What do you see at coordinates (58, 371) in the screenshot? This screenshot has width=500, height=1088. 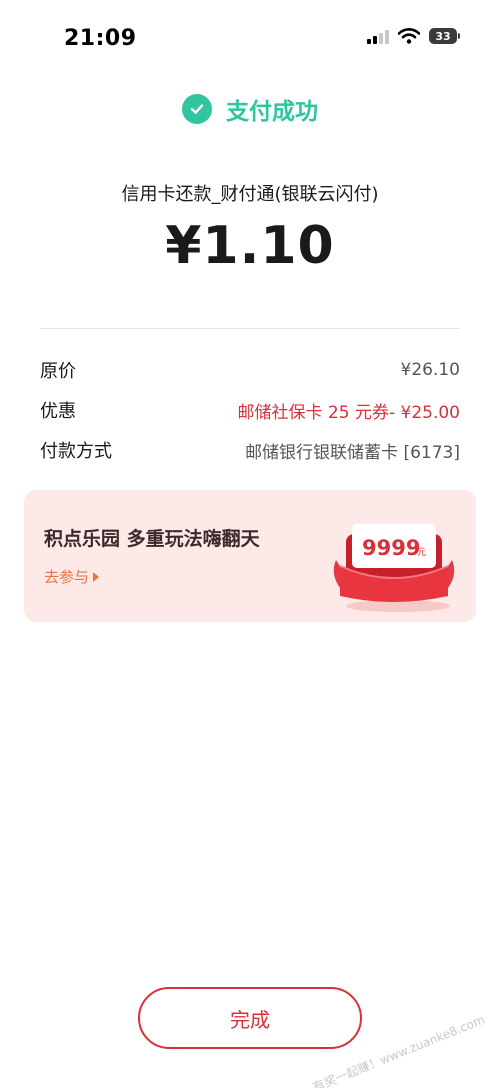 I see `detail-label: 原价` at bounding box center [58, 371].